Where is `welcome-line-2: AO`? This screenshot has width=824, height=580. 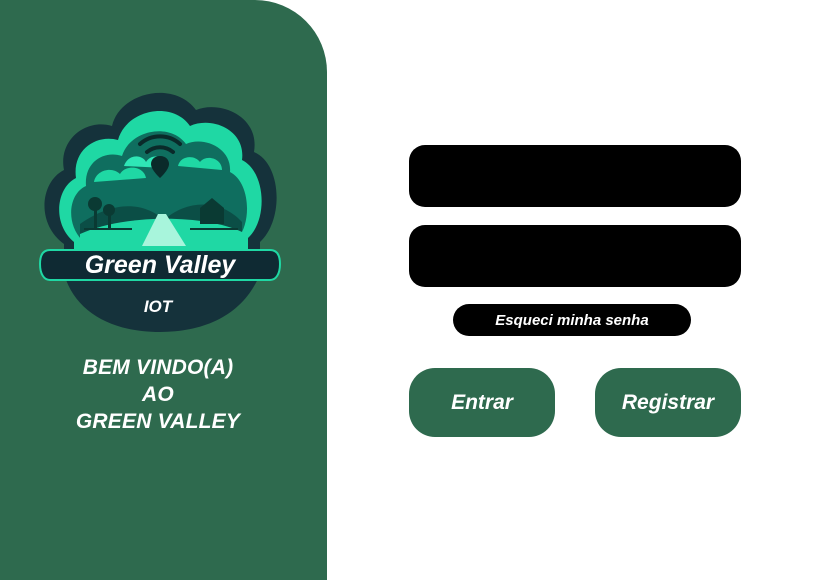
welcome-line-2: AO is located at coordinates (158, 394).